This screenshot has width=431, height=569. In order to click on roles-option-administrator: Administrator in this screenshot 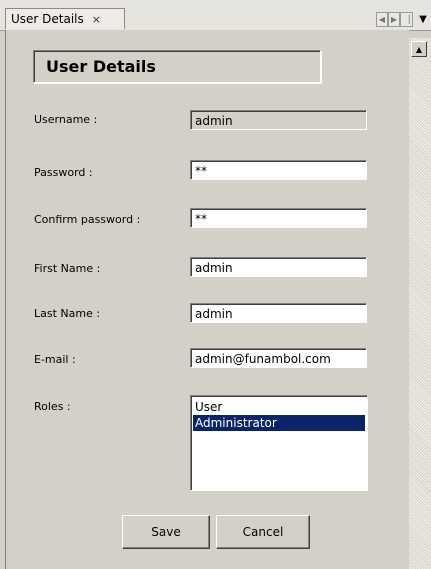, I will do `click(279, 423)`.